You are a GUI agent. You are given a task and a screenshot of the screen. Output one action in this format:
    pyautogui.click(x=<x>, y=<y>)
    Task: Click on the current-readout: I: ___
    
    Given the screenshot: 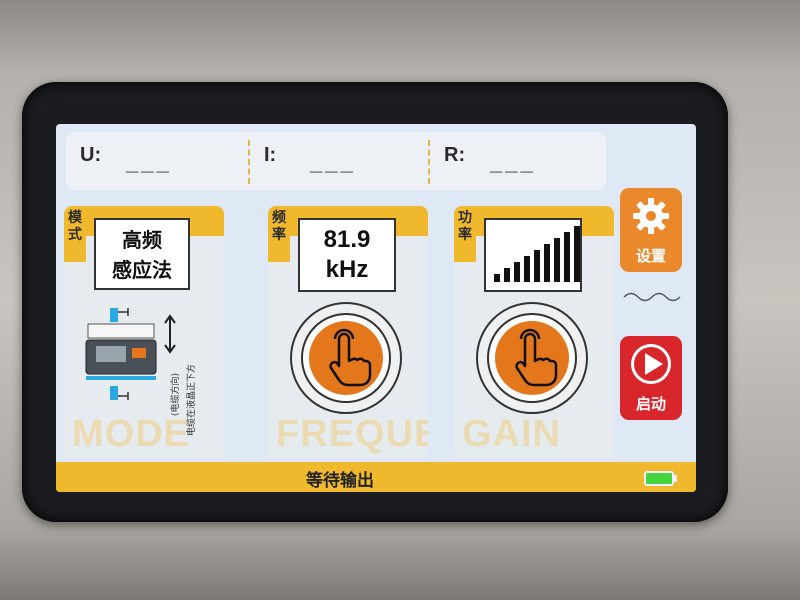 What is the action you would take?
    pyautogui.click(x=340, y=161)
    